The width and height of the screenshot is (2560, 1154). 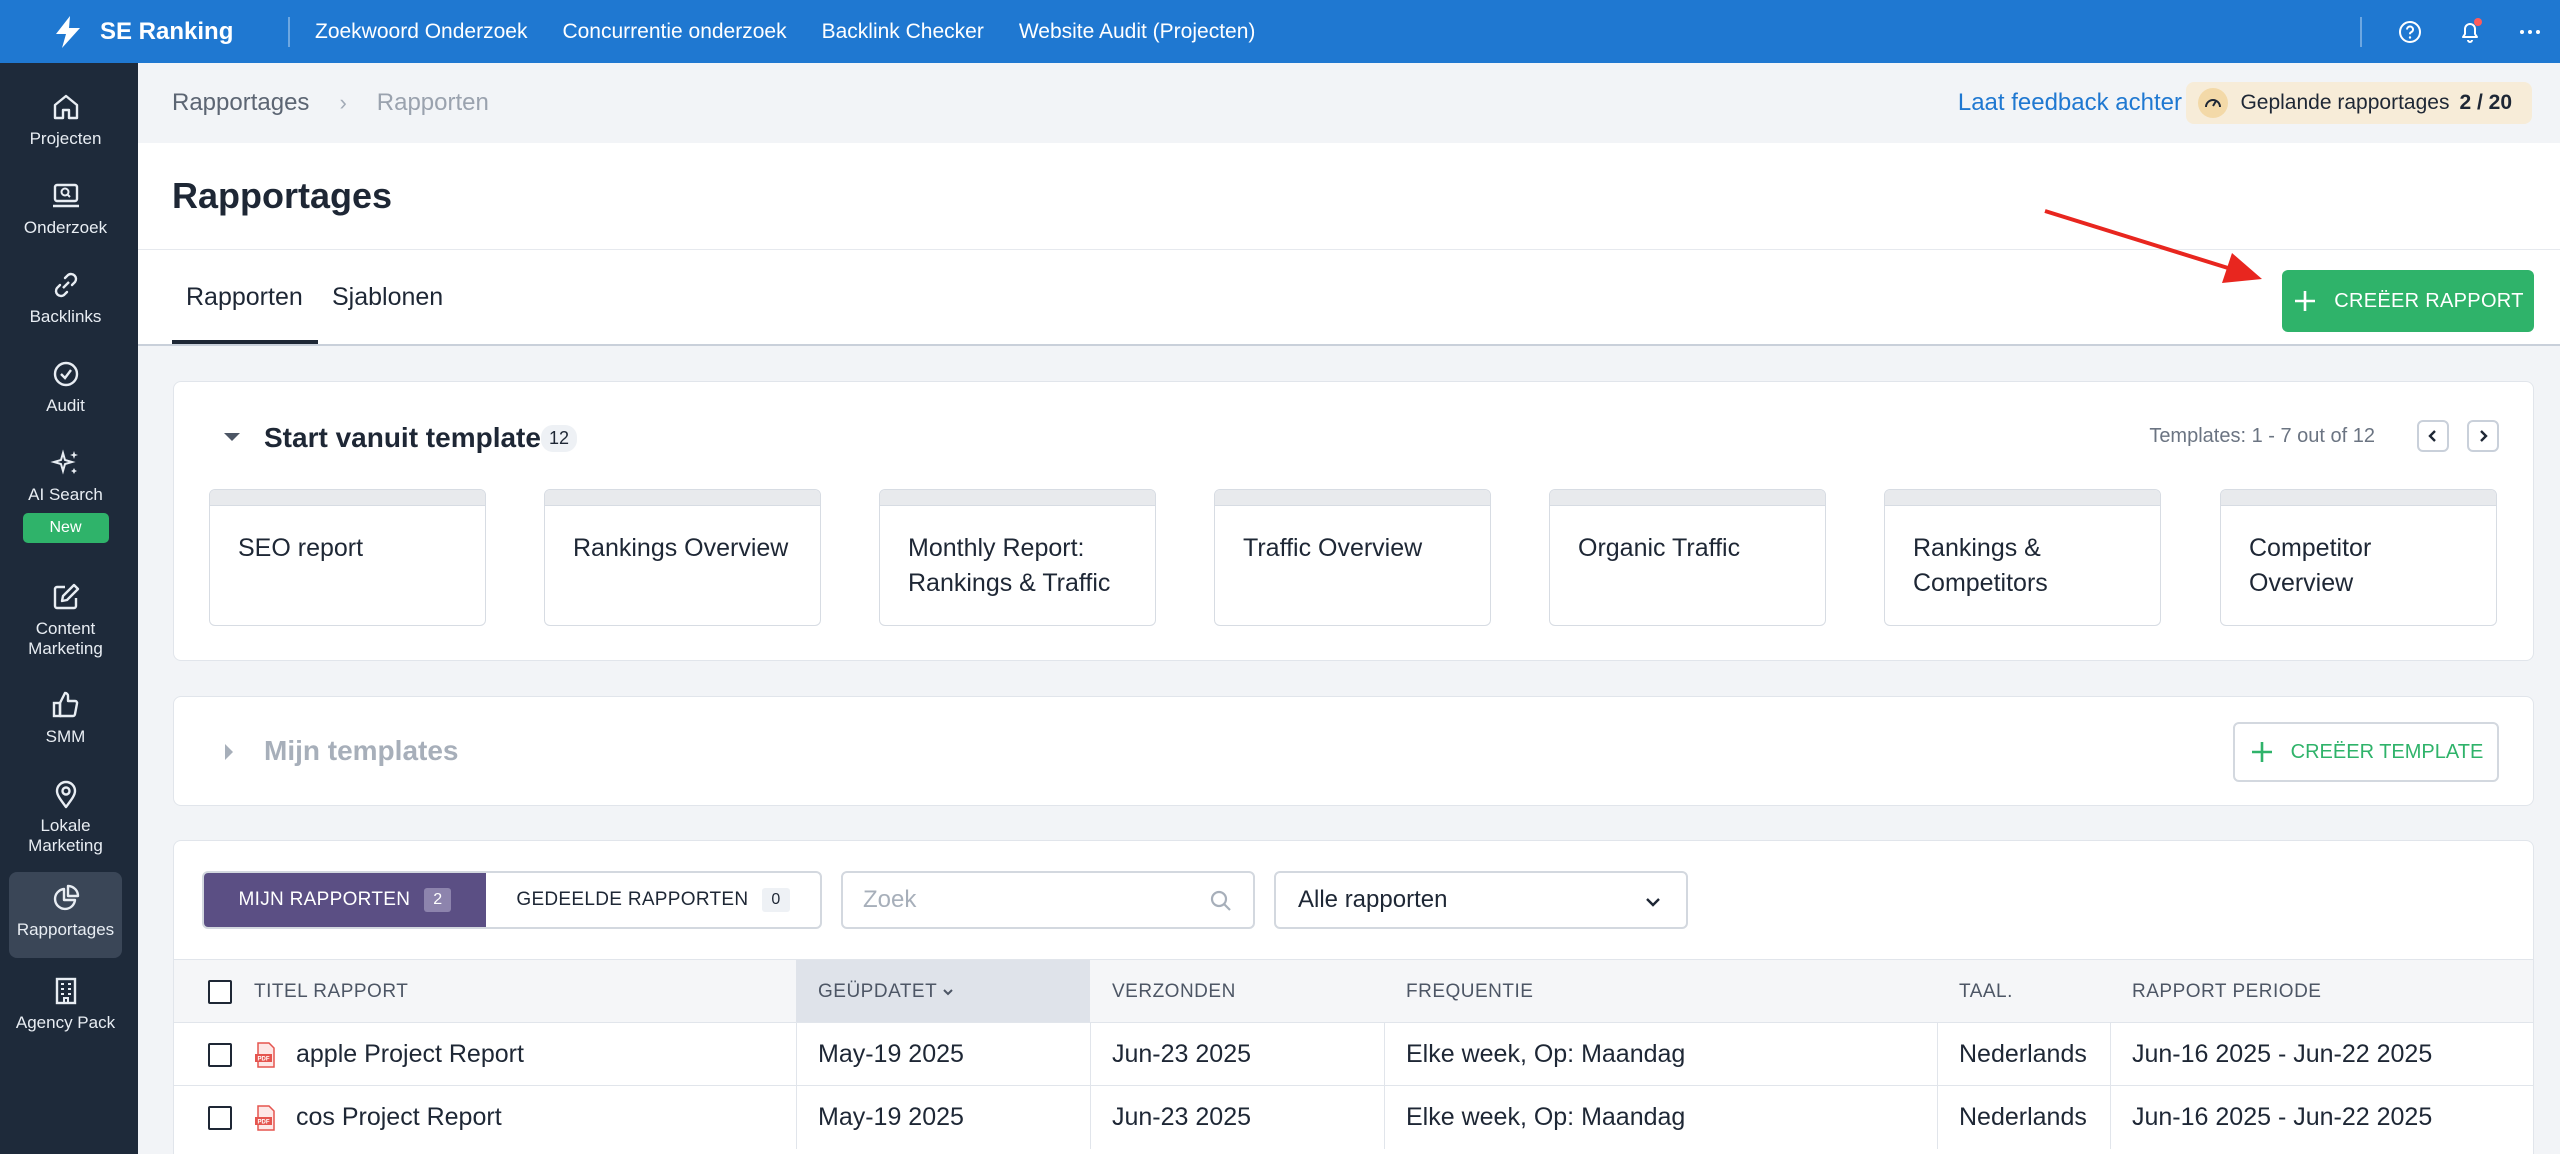 I want to click on sidebar-item-label: SMM, so click(x=65, y=736).